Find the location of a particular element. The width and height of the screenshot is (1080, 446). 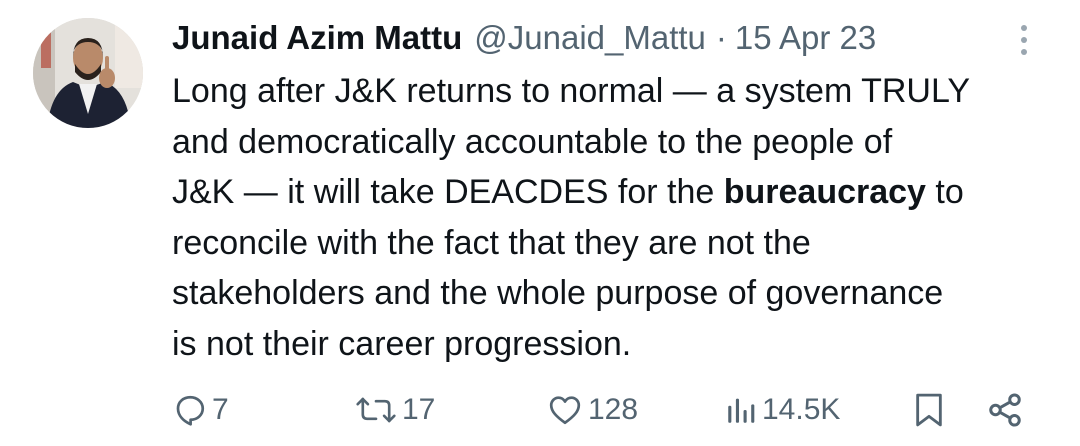

bookmark-icon is located at coordinates (929, 410).